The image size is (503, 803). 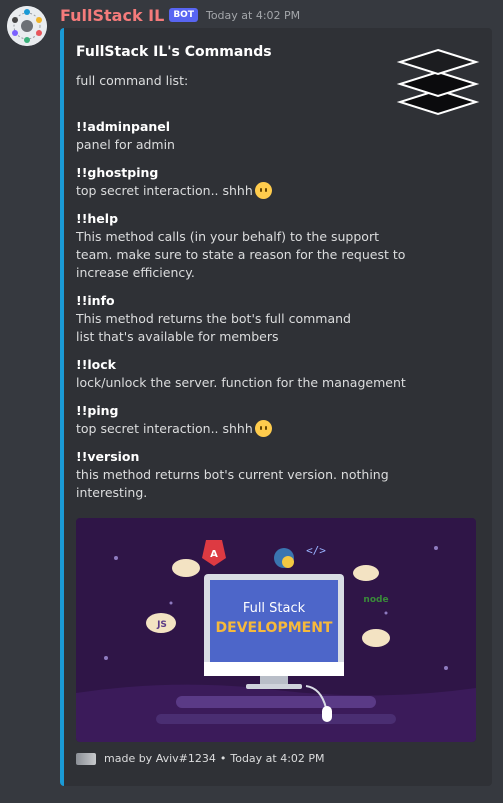 What do you see at coordinates (108, 456) in the screenshot?
I see `field-name: !!version` at bounding box center [108, 456].